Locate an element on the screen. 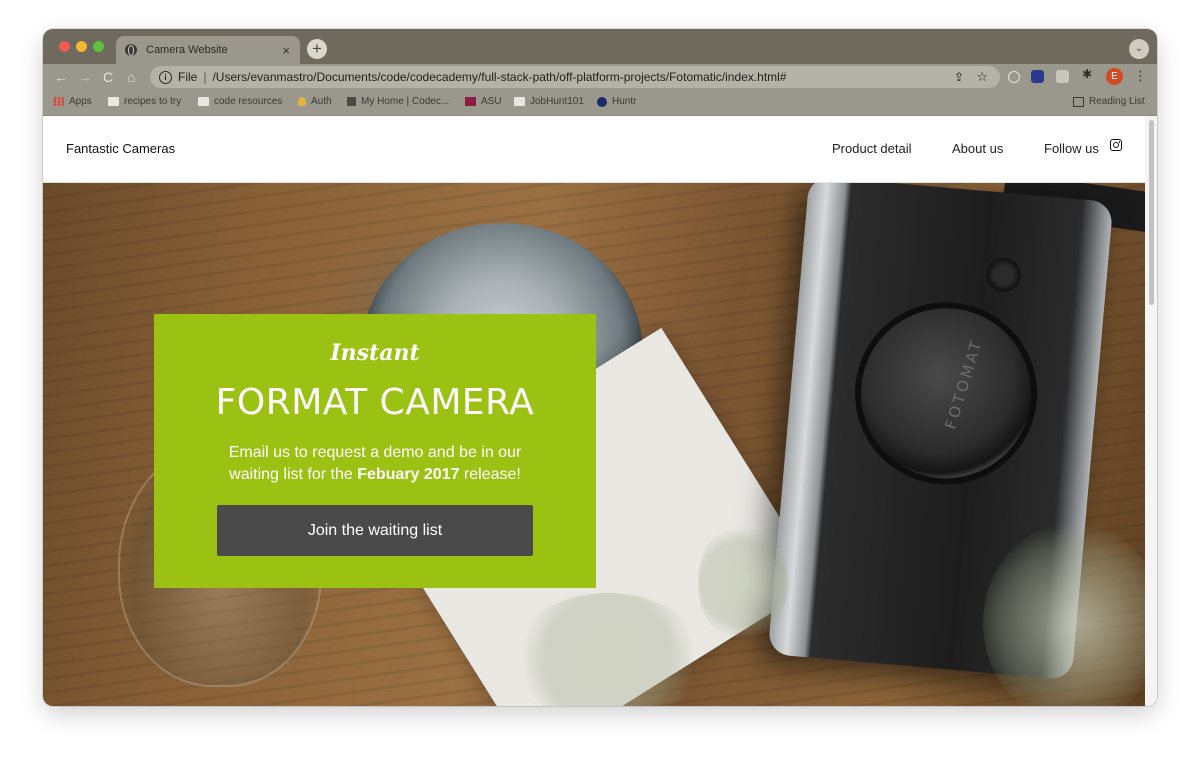 The image size is (1200, 763). bookmark-label: code resources is located at coordinates (248, 101).